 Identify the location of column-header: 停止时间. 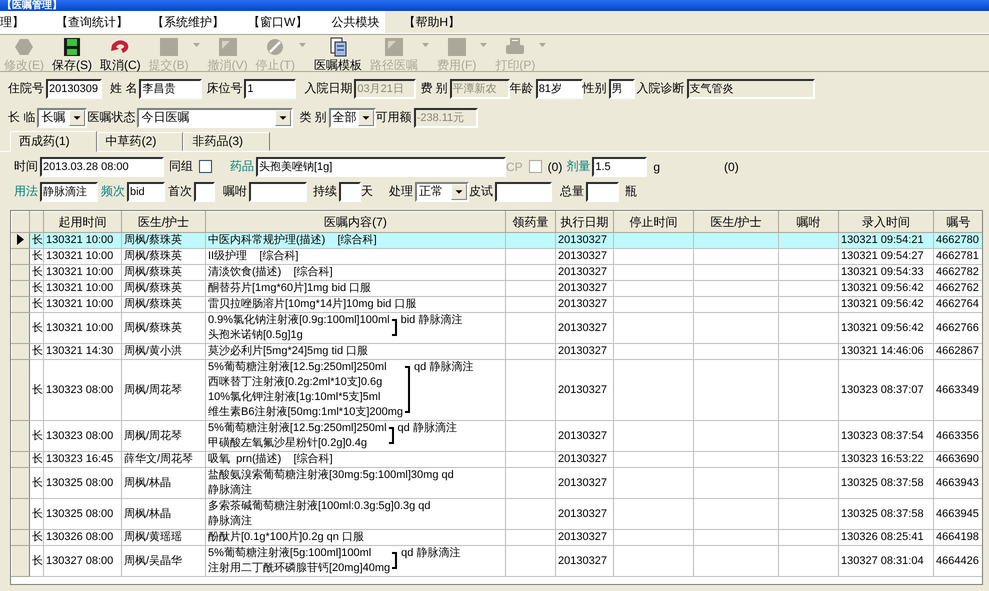
(654, 222).